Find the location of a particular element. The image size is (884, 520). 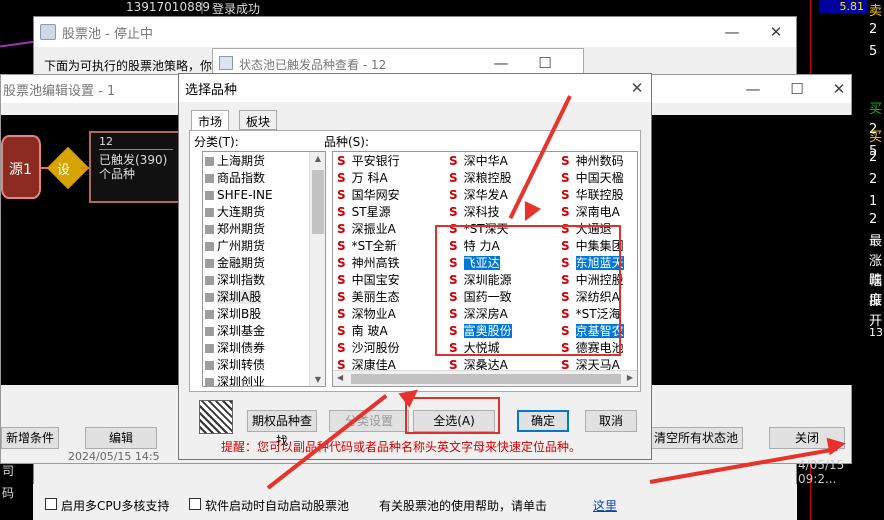

clear-status-button: 清空所有状态池 is located at coordinates (696, 438).